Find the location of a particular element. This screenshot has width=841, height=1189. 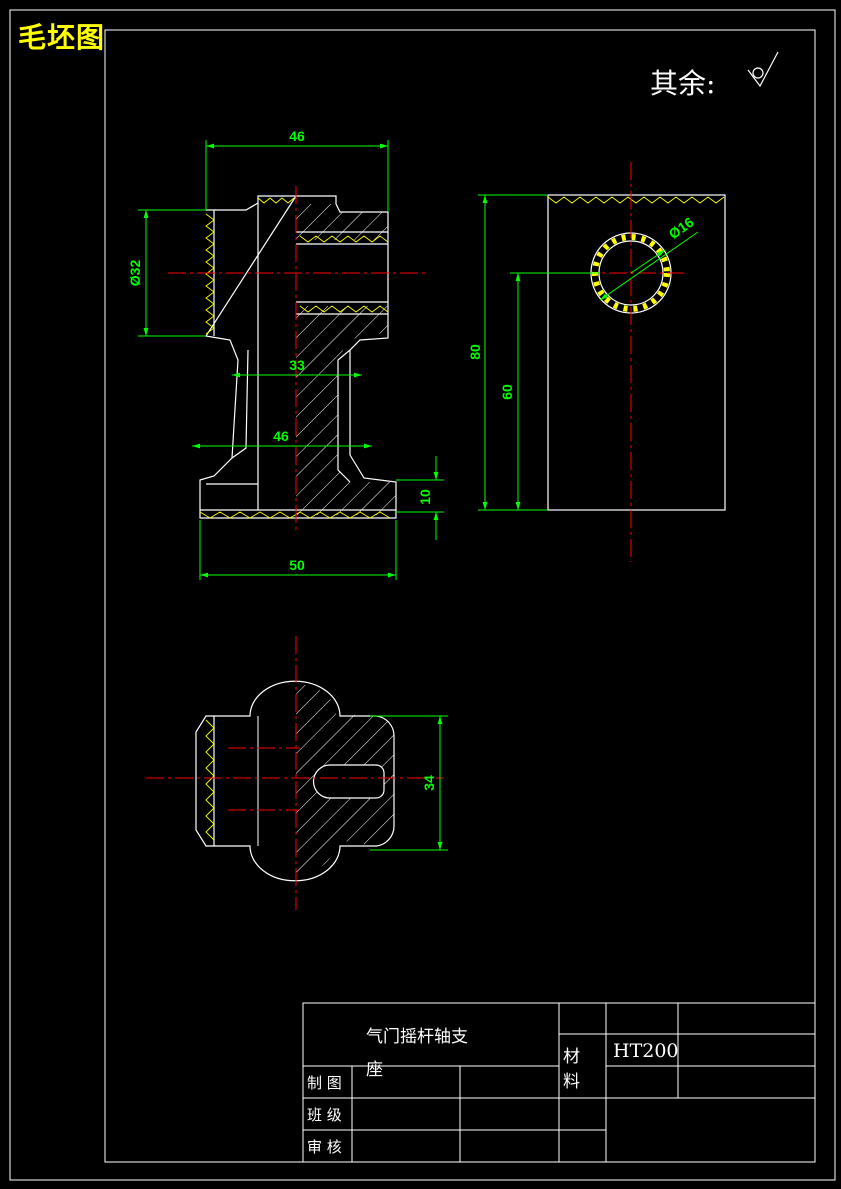

front-view: 46 Ø32 33 46 10 50 is located at coordinates (285, 354).